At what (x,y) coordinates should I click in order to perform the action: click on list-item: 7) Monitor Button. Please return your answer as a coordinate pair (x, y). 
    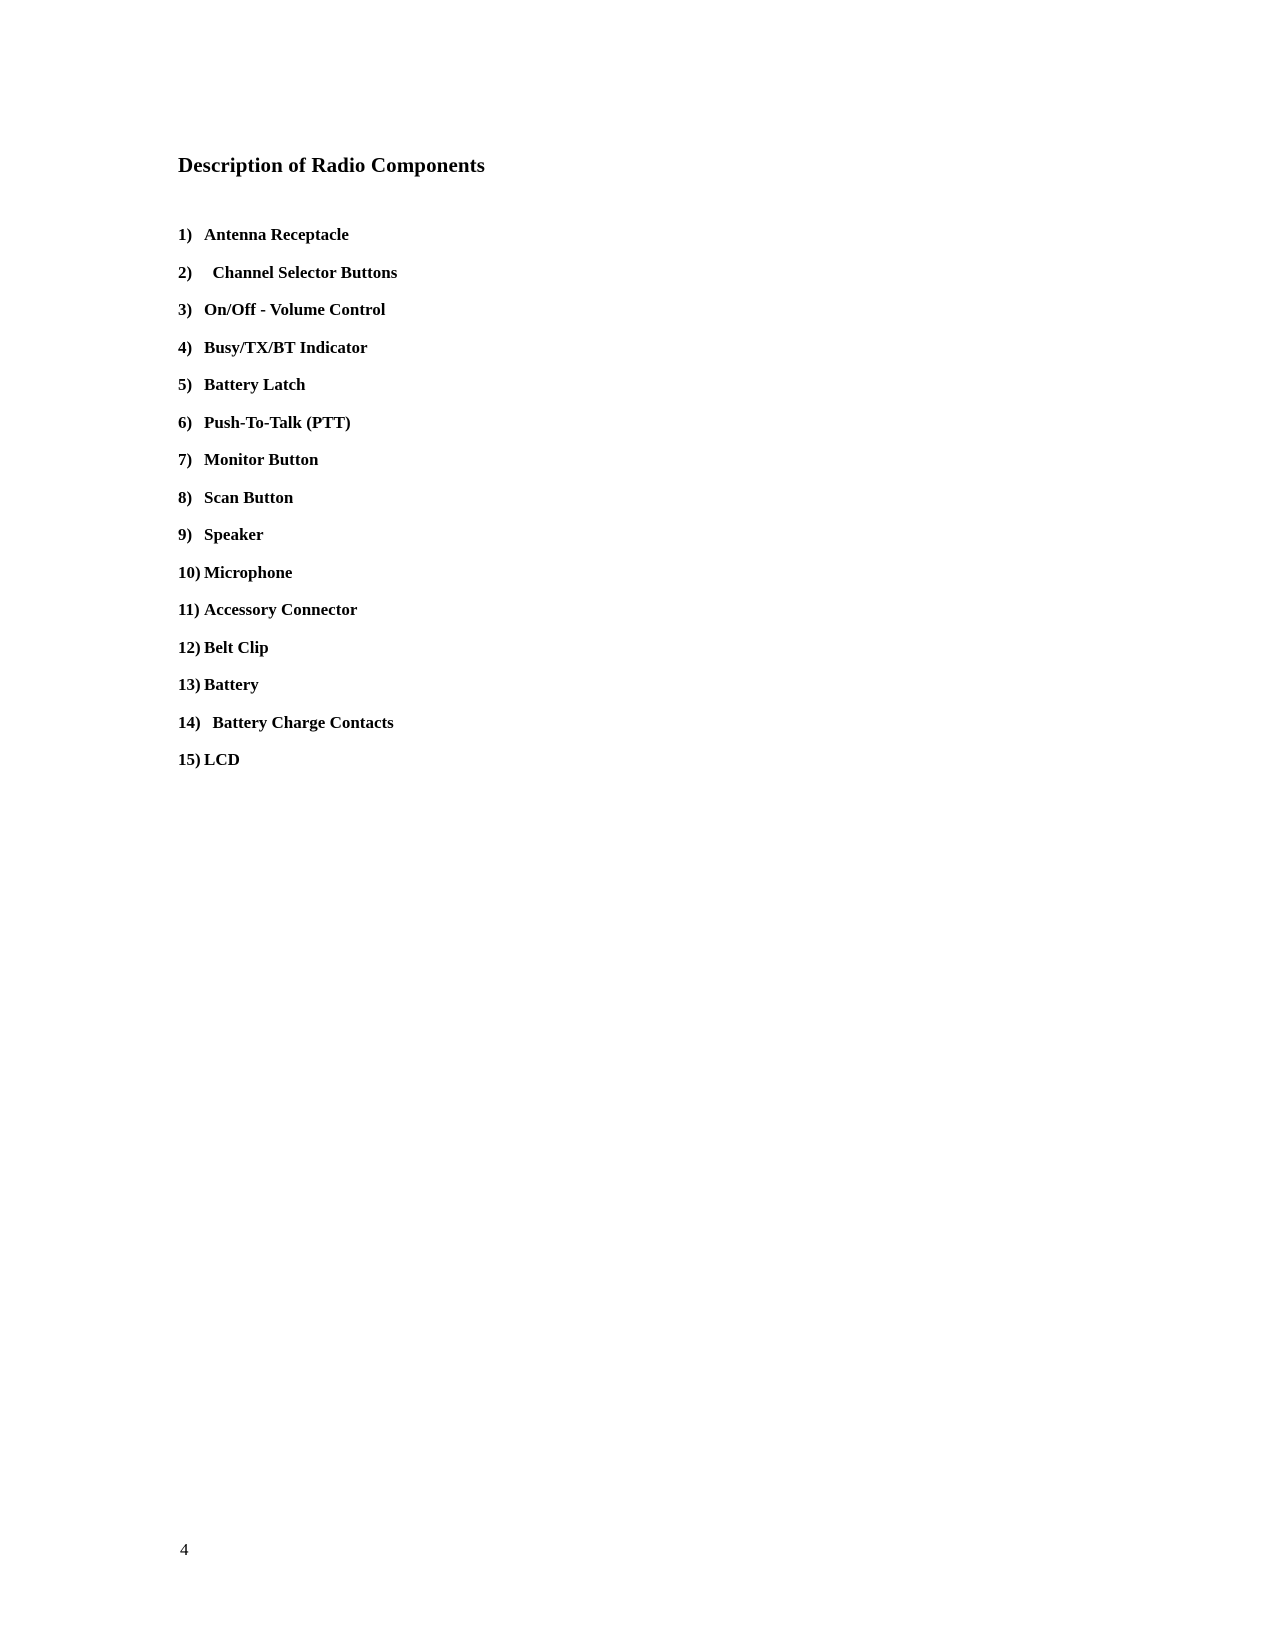
    Looking at the image, I should click on (638, 460).